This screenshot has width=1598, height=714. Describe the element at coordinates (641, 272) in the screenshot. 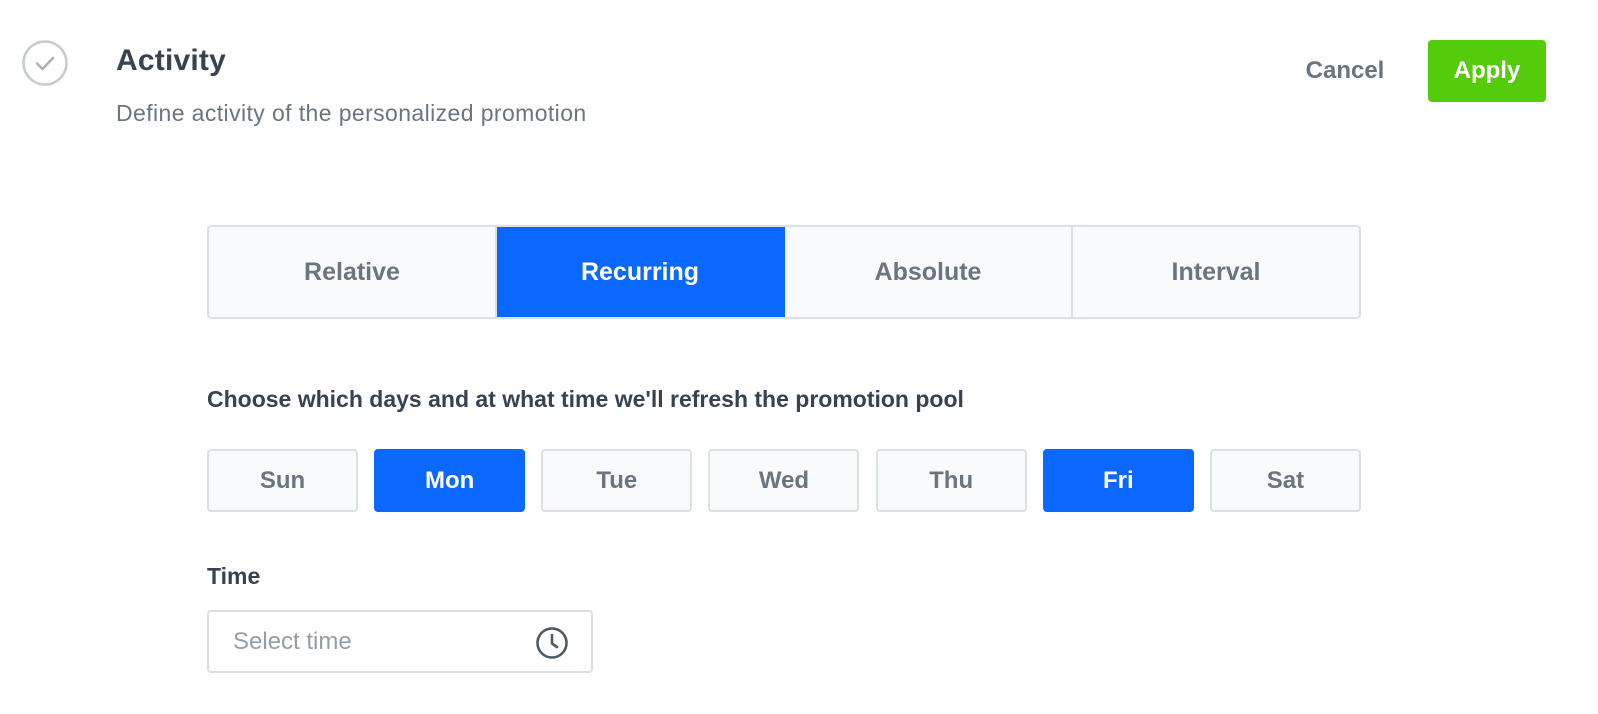

I see `tab-recurring: Recurring` at that location.